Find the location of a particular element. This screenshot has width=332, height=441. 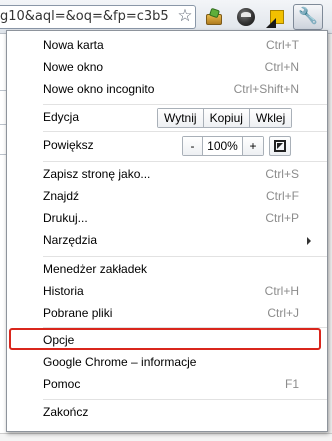

edit-button-group: Wytnij Kopiuj Wklej is located at coordinates (225, 118).